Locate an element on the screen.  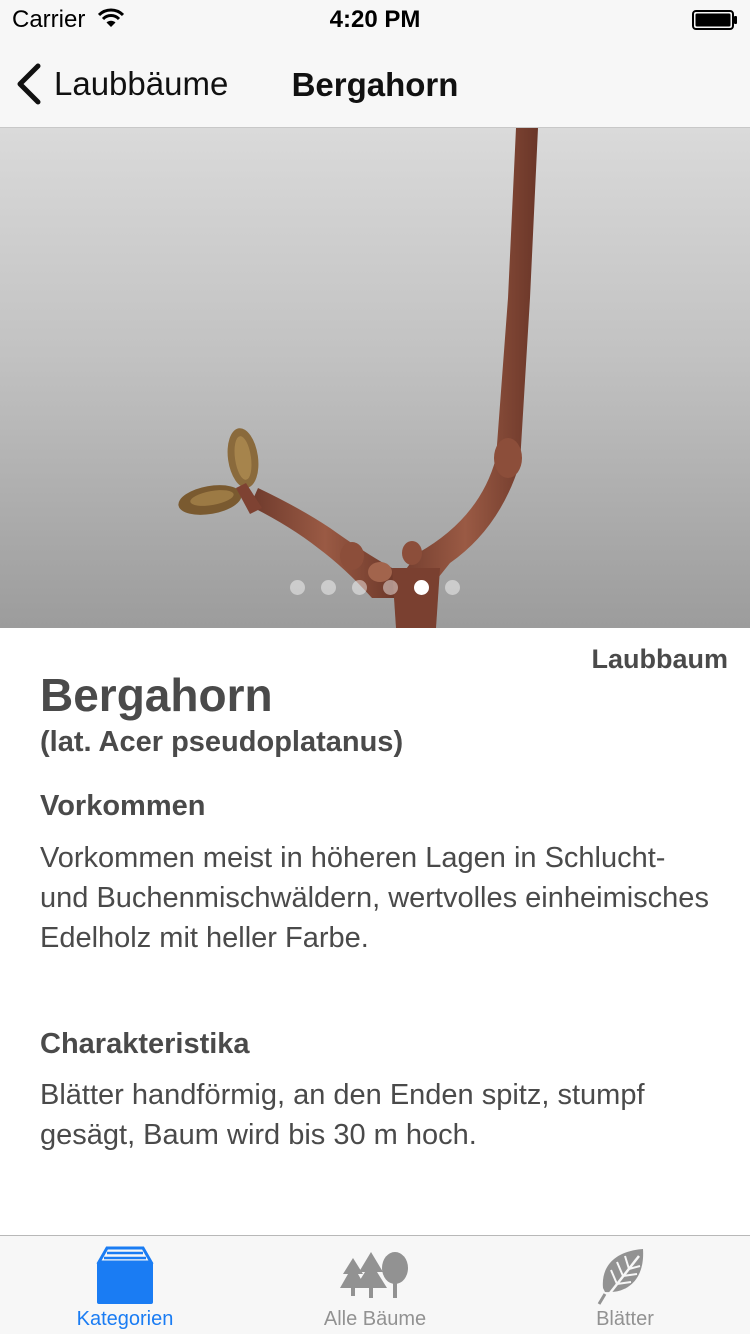
battery-icon is located at coordinates (715, 20).